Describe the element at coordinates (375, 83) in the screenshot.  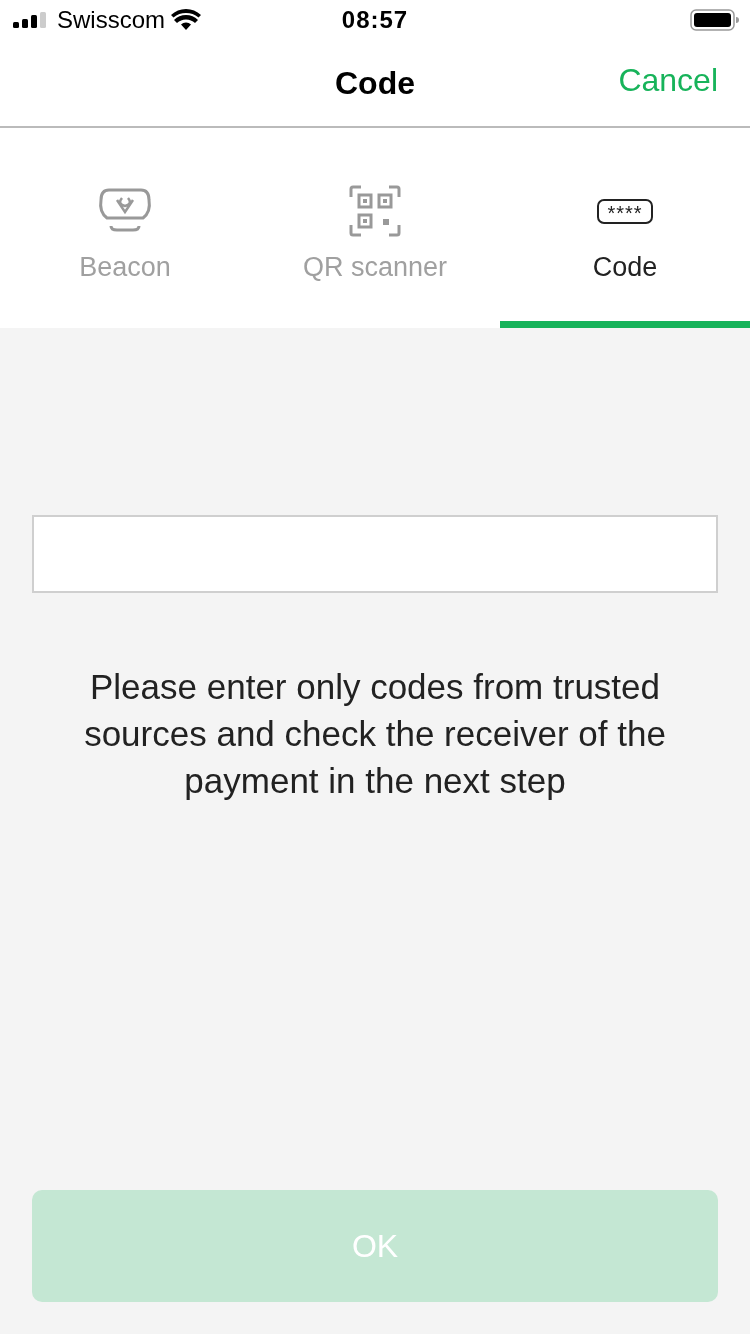
I see `screen-title: Code` at that location.